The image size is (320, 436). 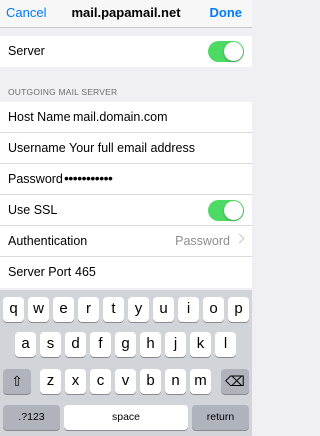 I want to click on username-field: Your full email address, so click(x=132, y=148).